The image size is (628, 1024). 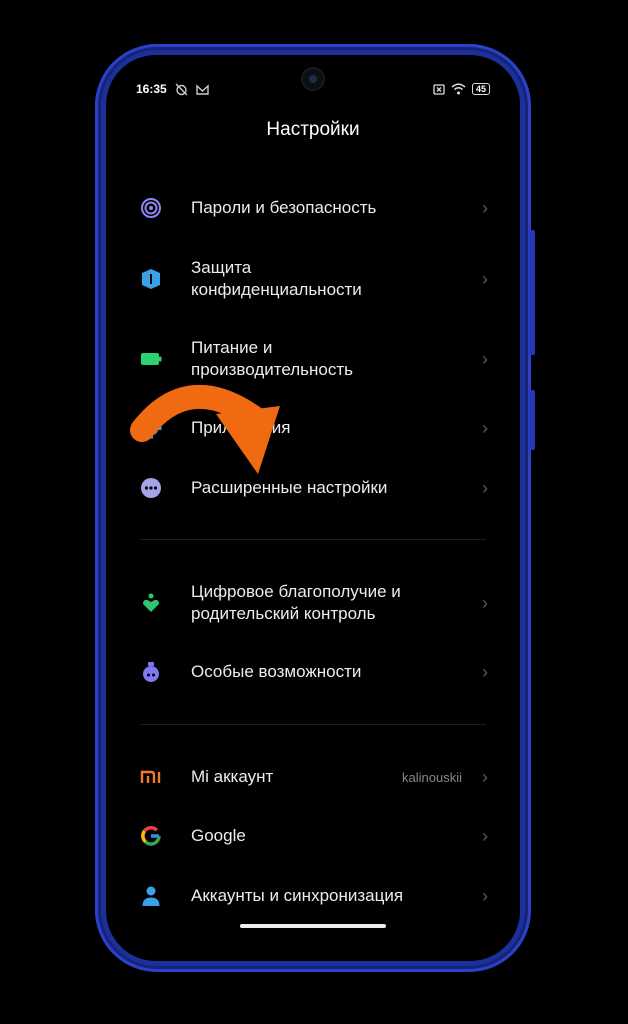 What do you see at coordinates (232, 776) in the screenshot?
I see `item-label: Mi аккаунт` at bounding box center [232, 776].